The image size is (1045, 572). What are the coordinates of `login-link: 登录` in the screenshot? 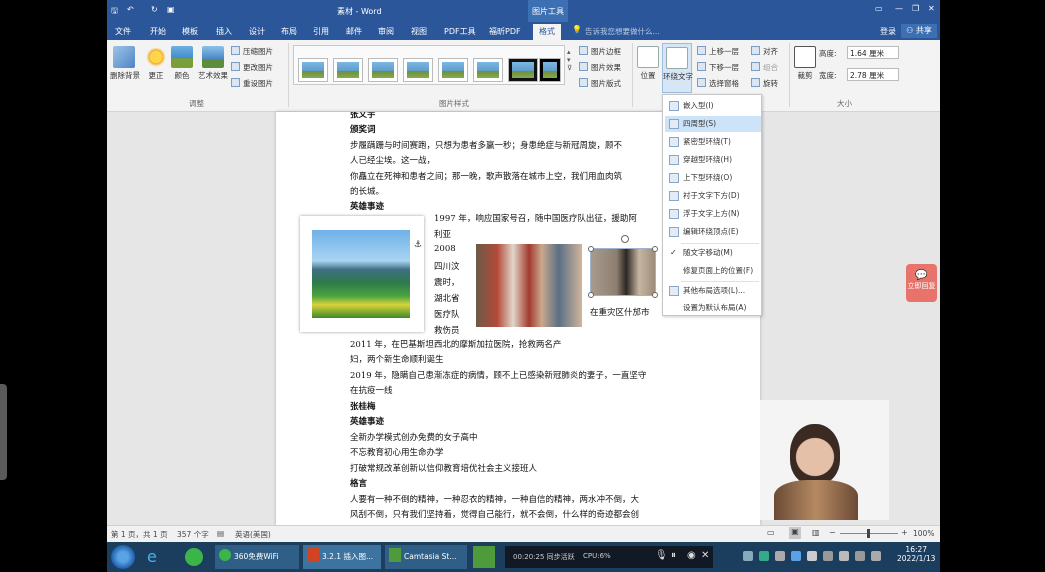 It's located at (888, 31).